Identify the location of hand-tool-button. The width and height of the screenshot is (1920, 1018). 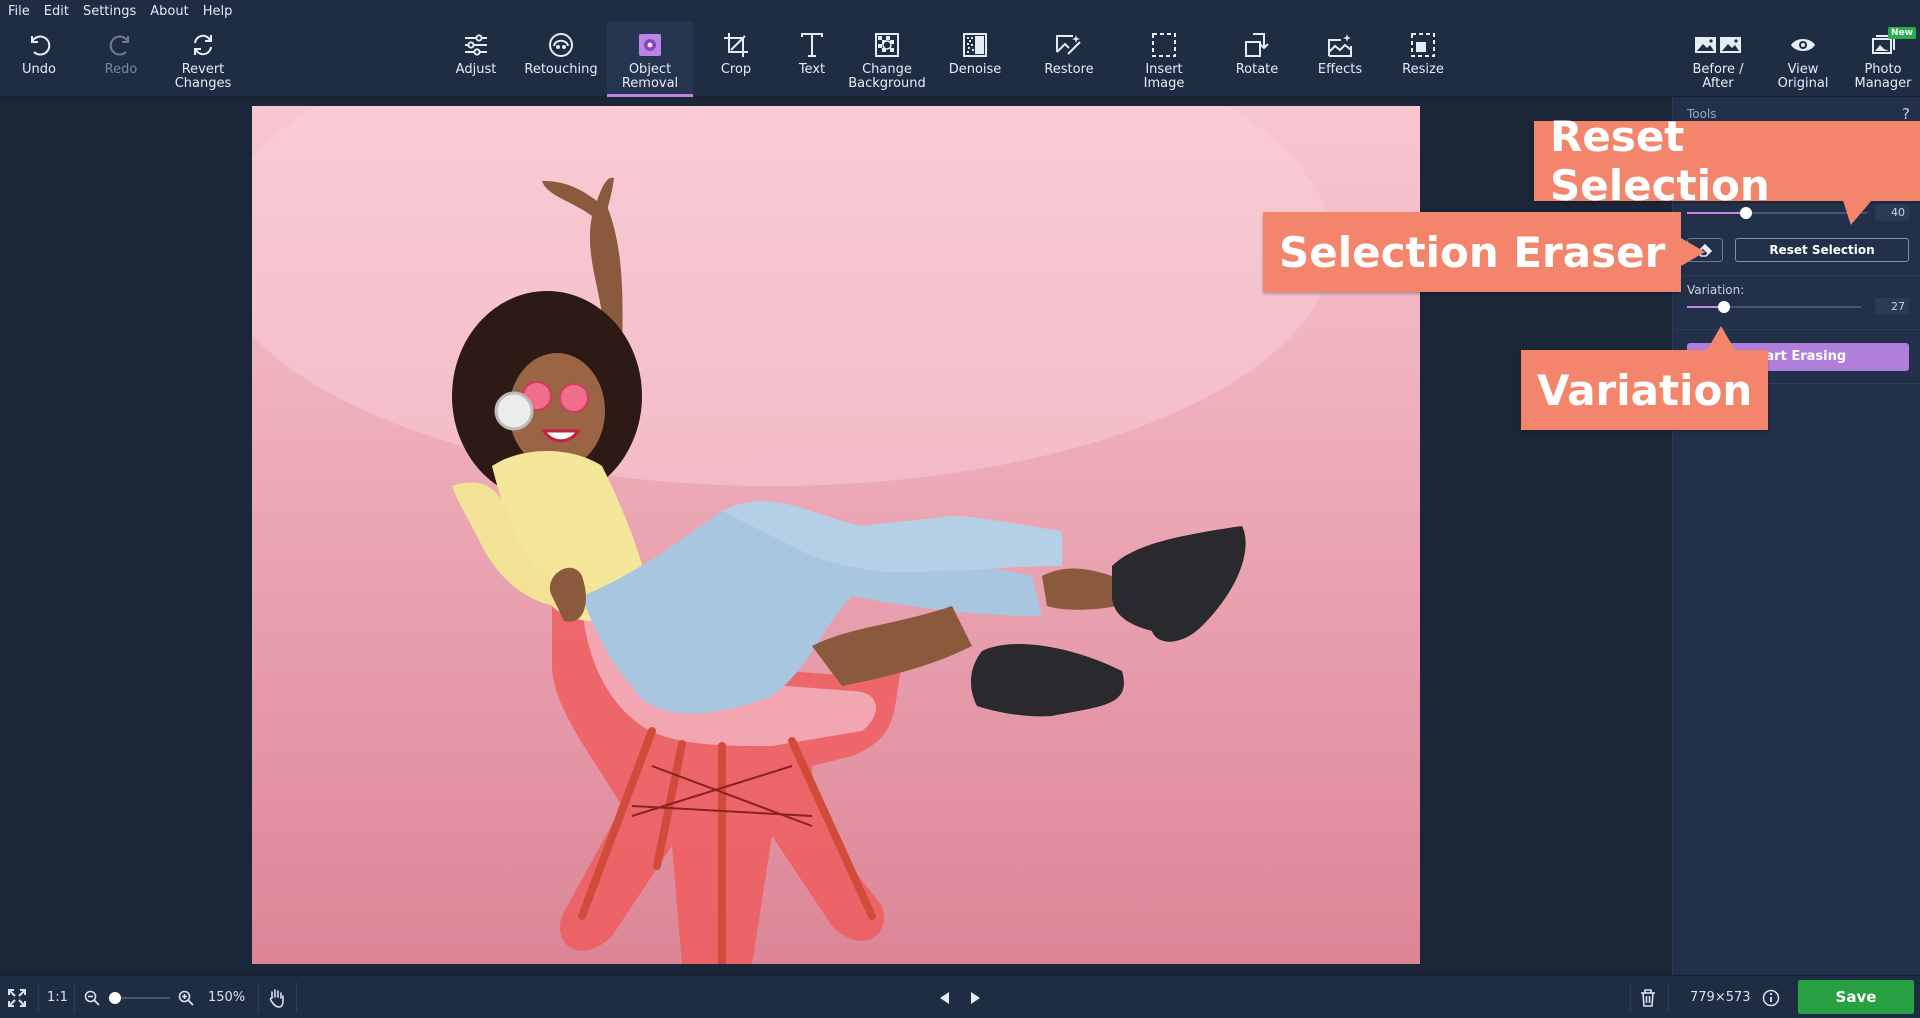
(277, 997).